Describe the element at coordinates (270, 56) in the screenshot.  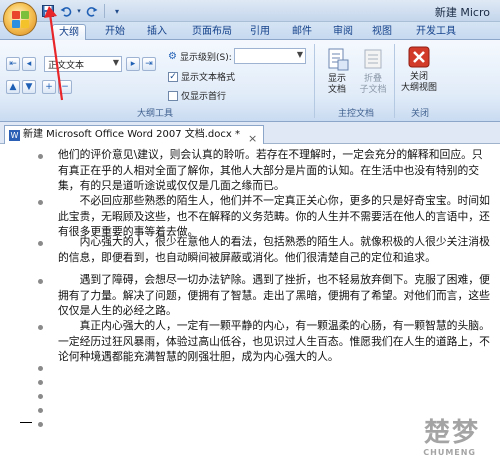
I see `show-level-combo: ▼` at that location.